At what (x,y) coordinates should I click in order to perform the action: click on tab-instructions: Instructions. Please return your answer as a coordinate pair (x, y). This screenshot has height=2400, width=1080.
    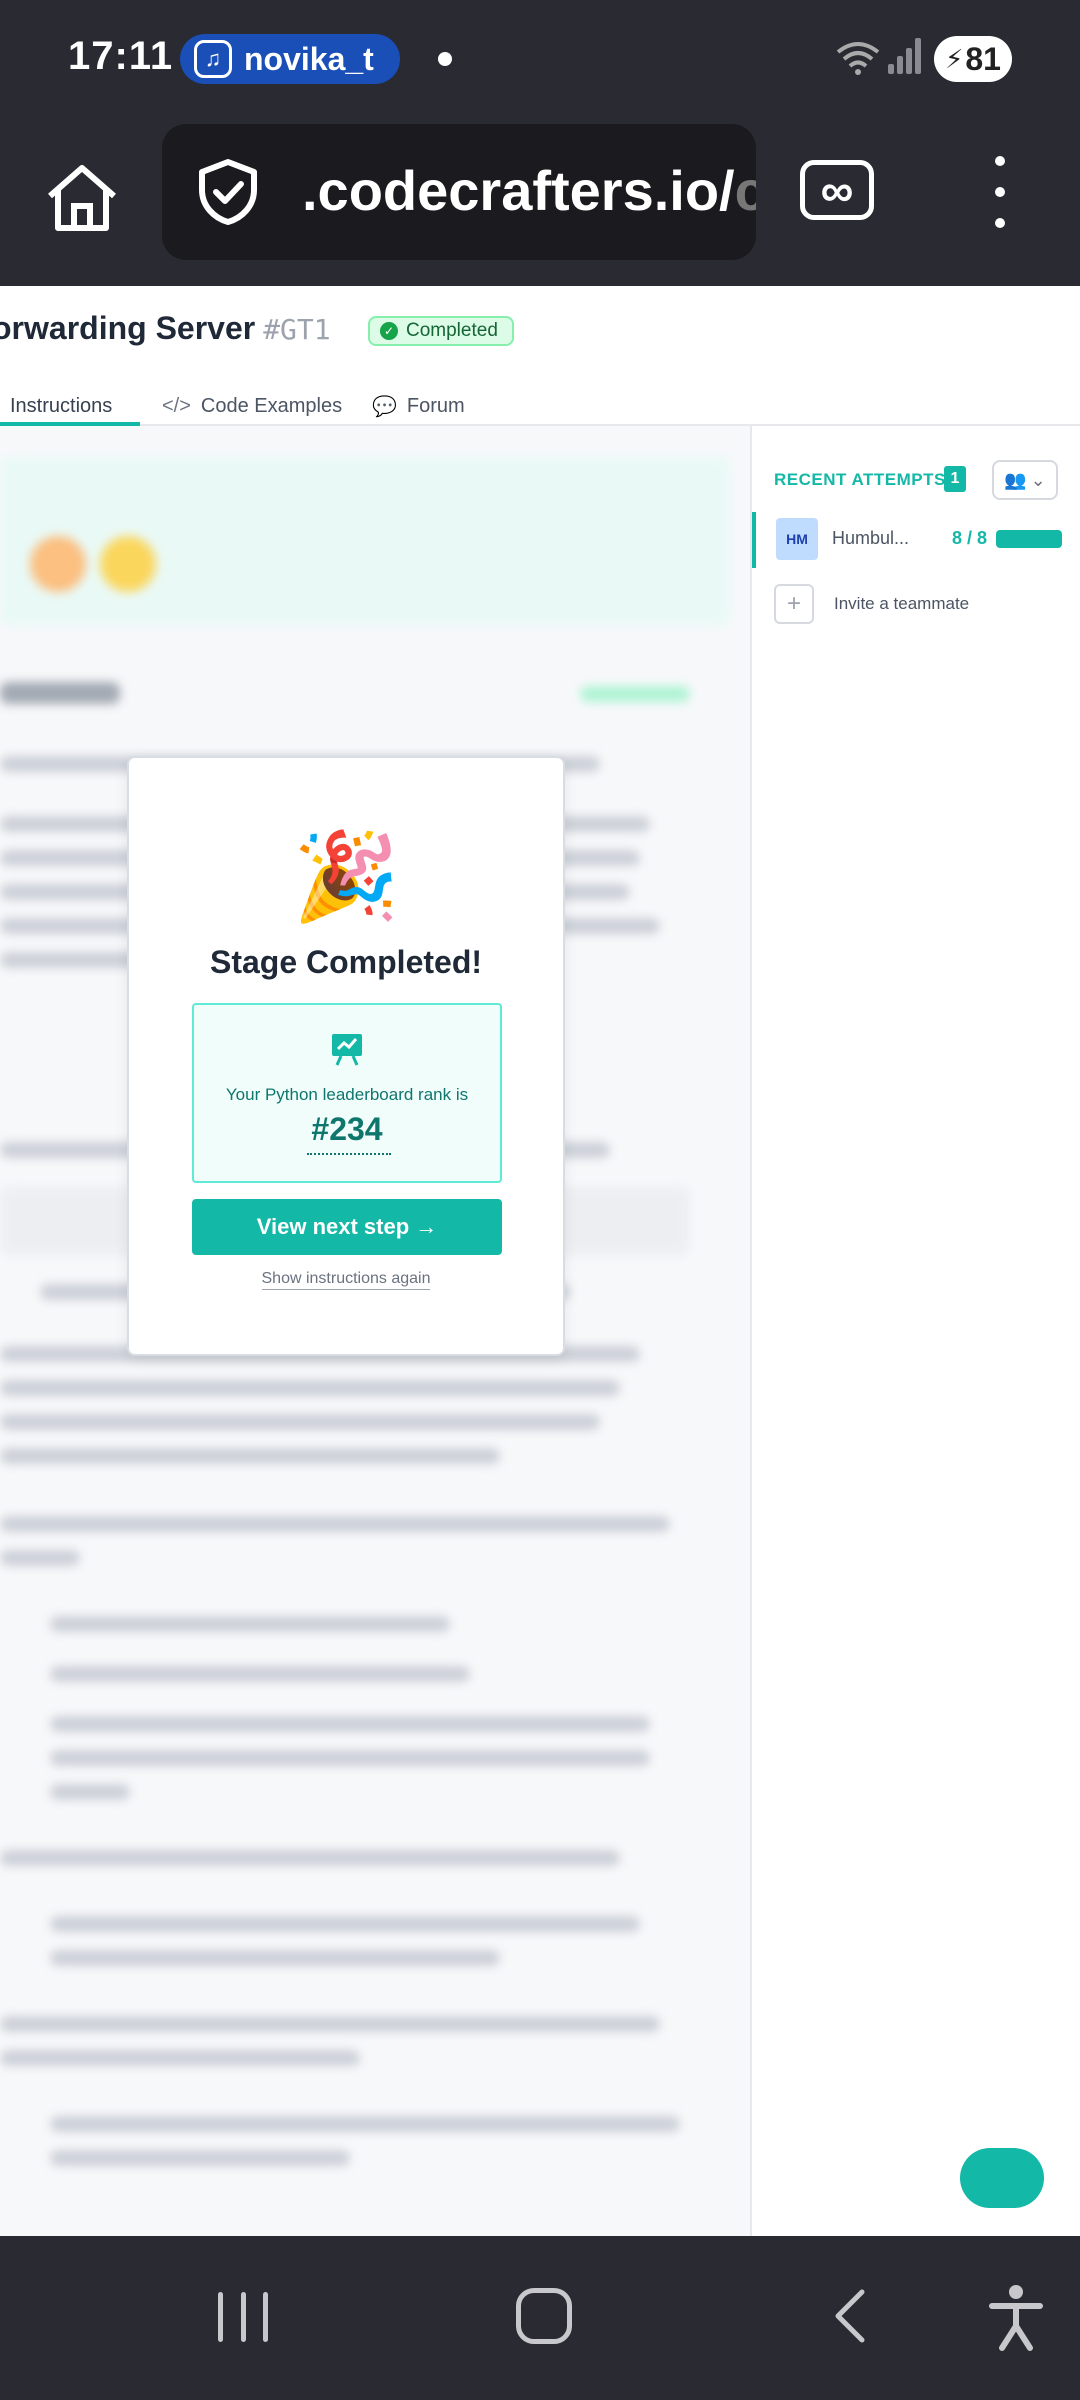
    Looking at the image, I should click on (56, 406).